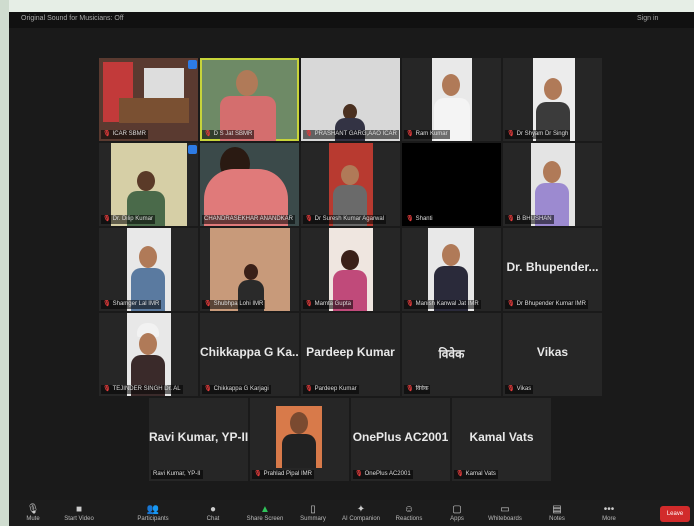  I want to click on reactions-button: ☺ Reactions, so click(409, 513).